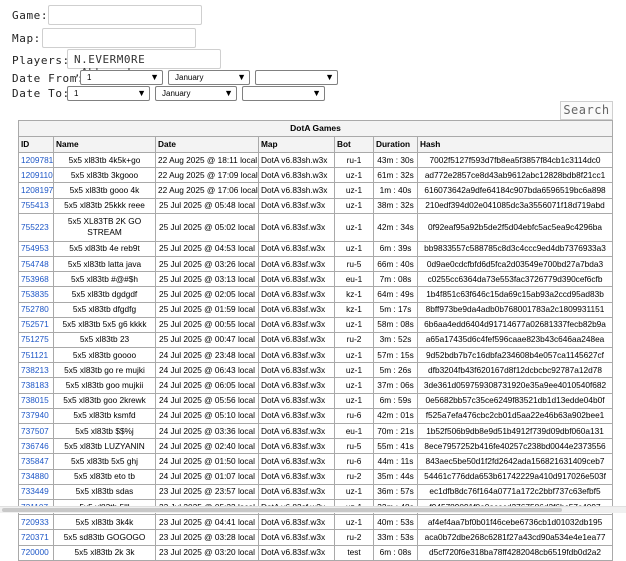  What do you see at coordinates (207, 537) in the screenshot?
I see `date-cell: 23 Jul 2025 @ 03:28 local` at bounding box center [207, 537].